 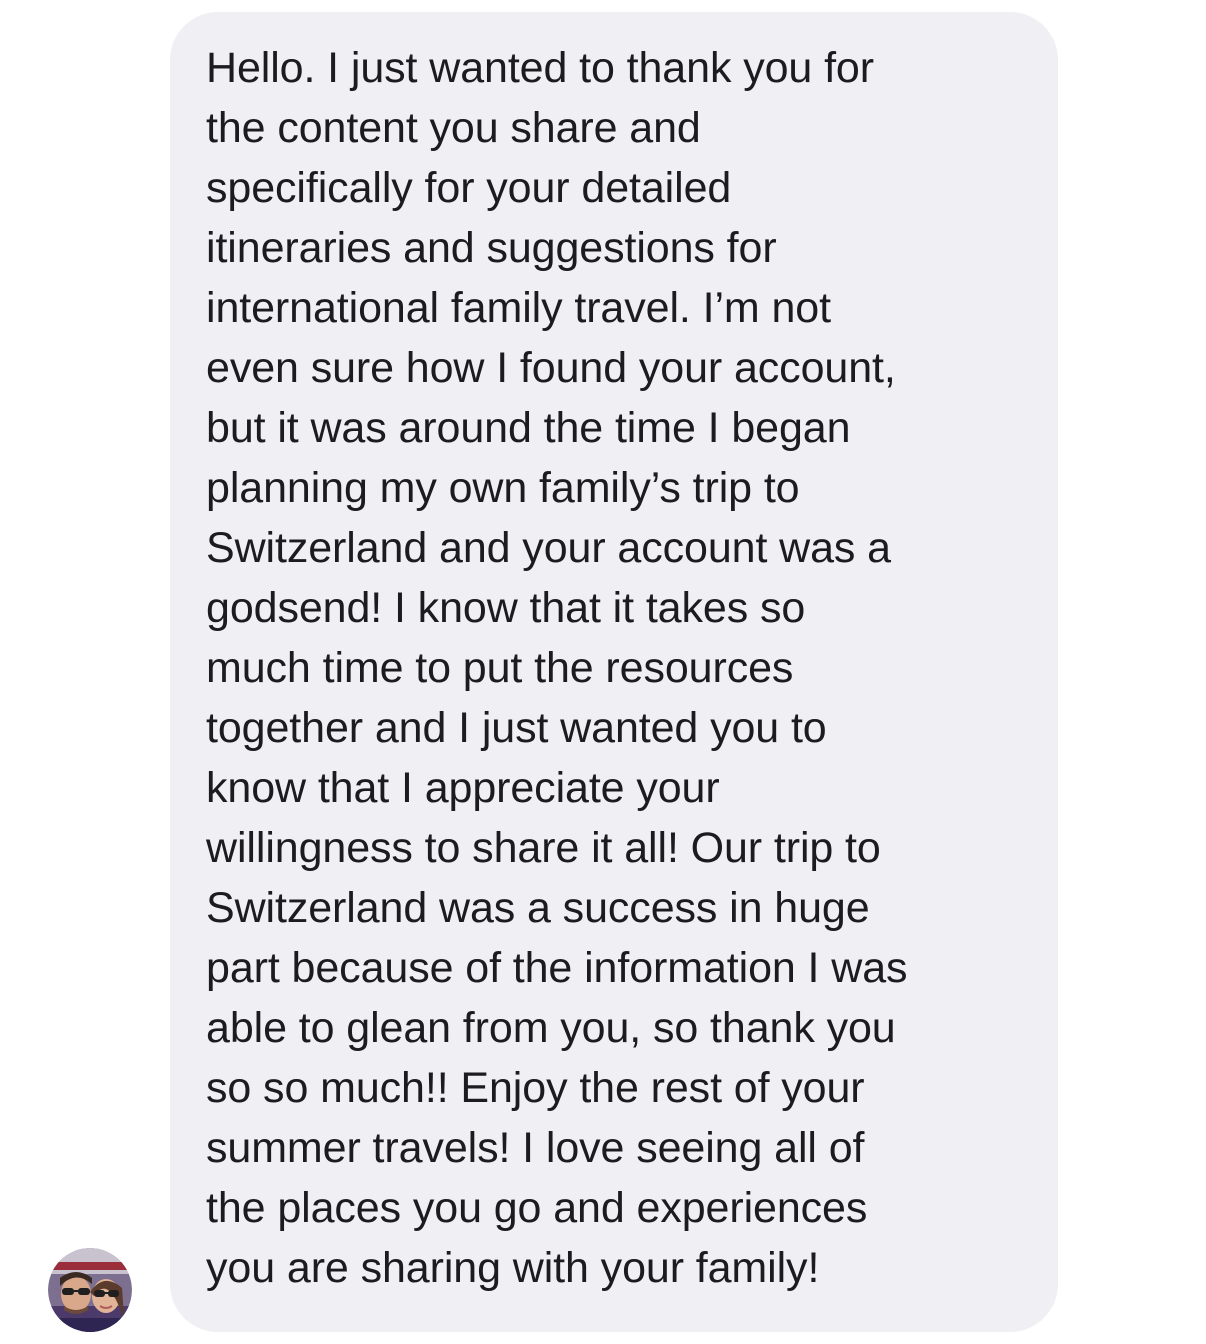 I want to click on message-text-line: specifically for your detailed, so click(x=469, y=188).